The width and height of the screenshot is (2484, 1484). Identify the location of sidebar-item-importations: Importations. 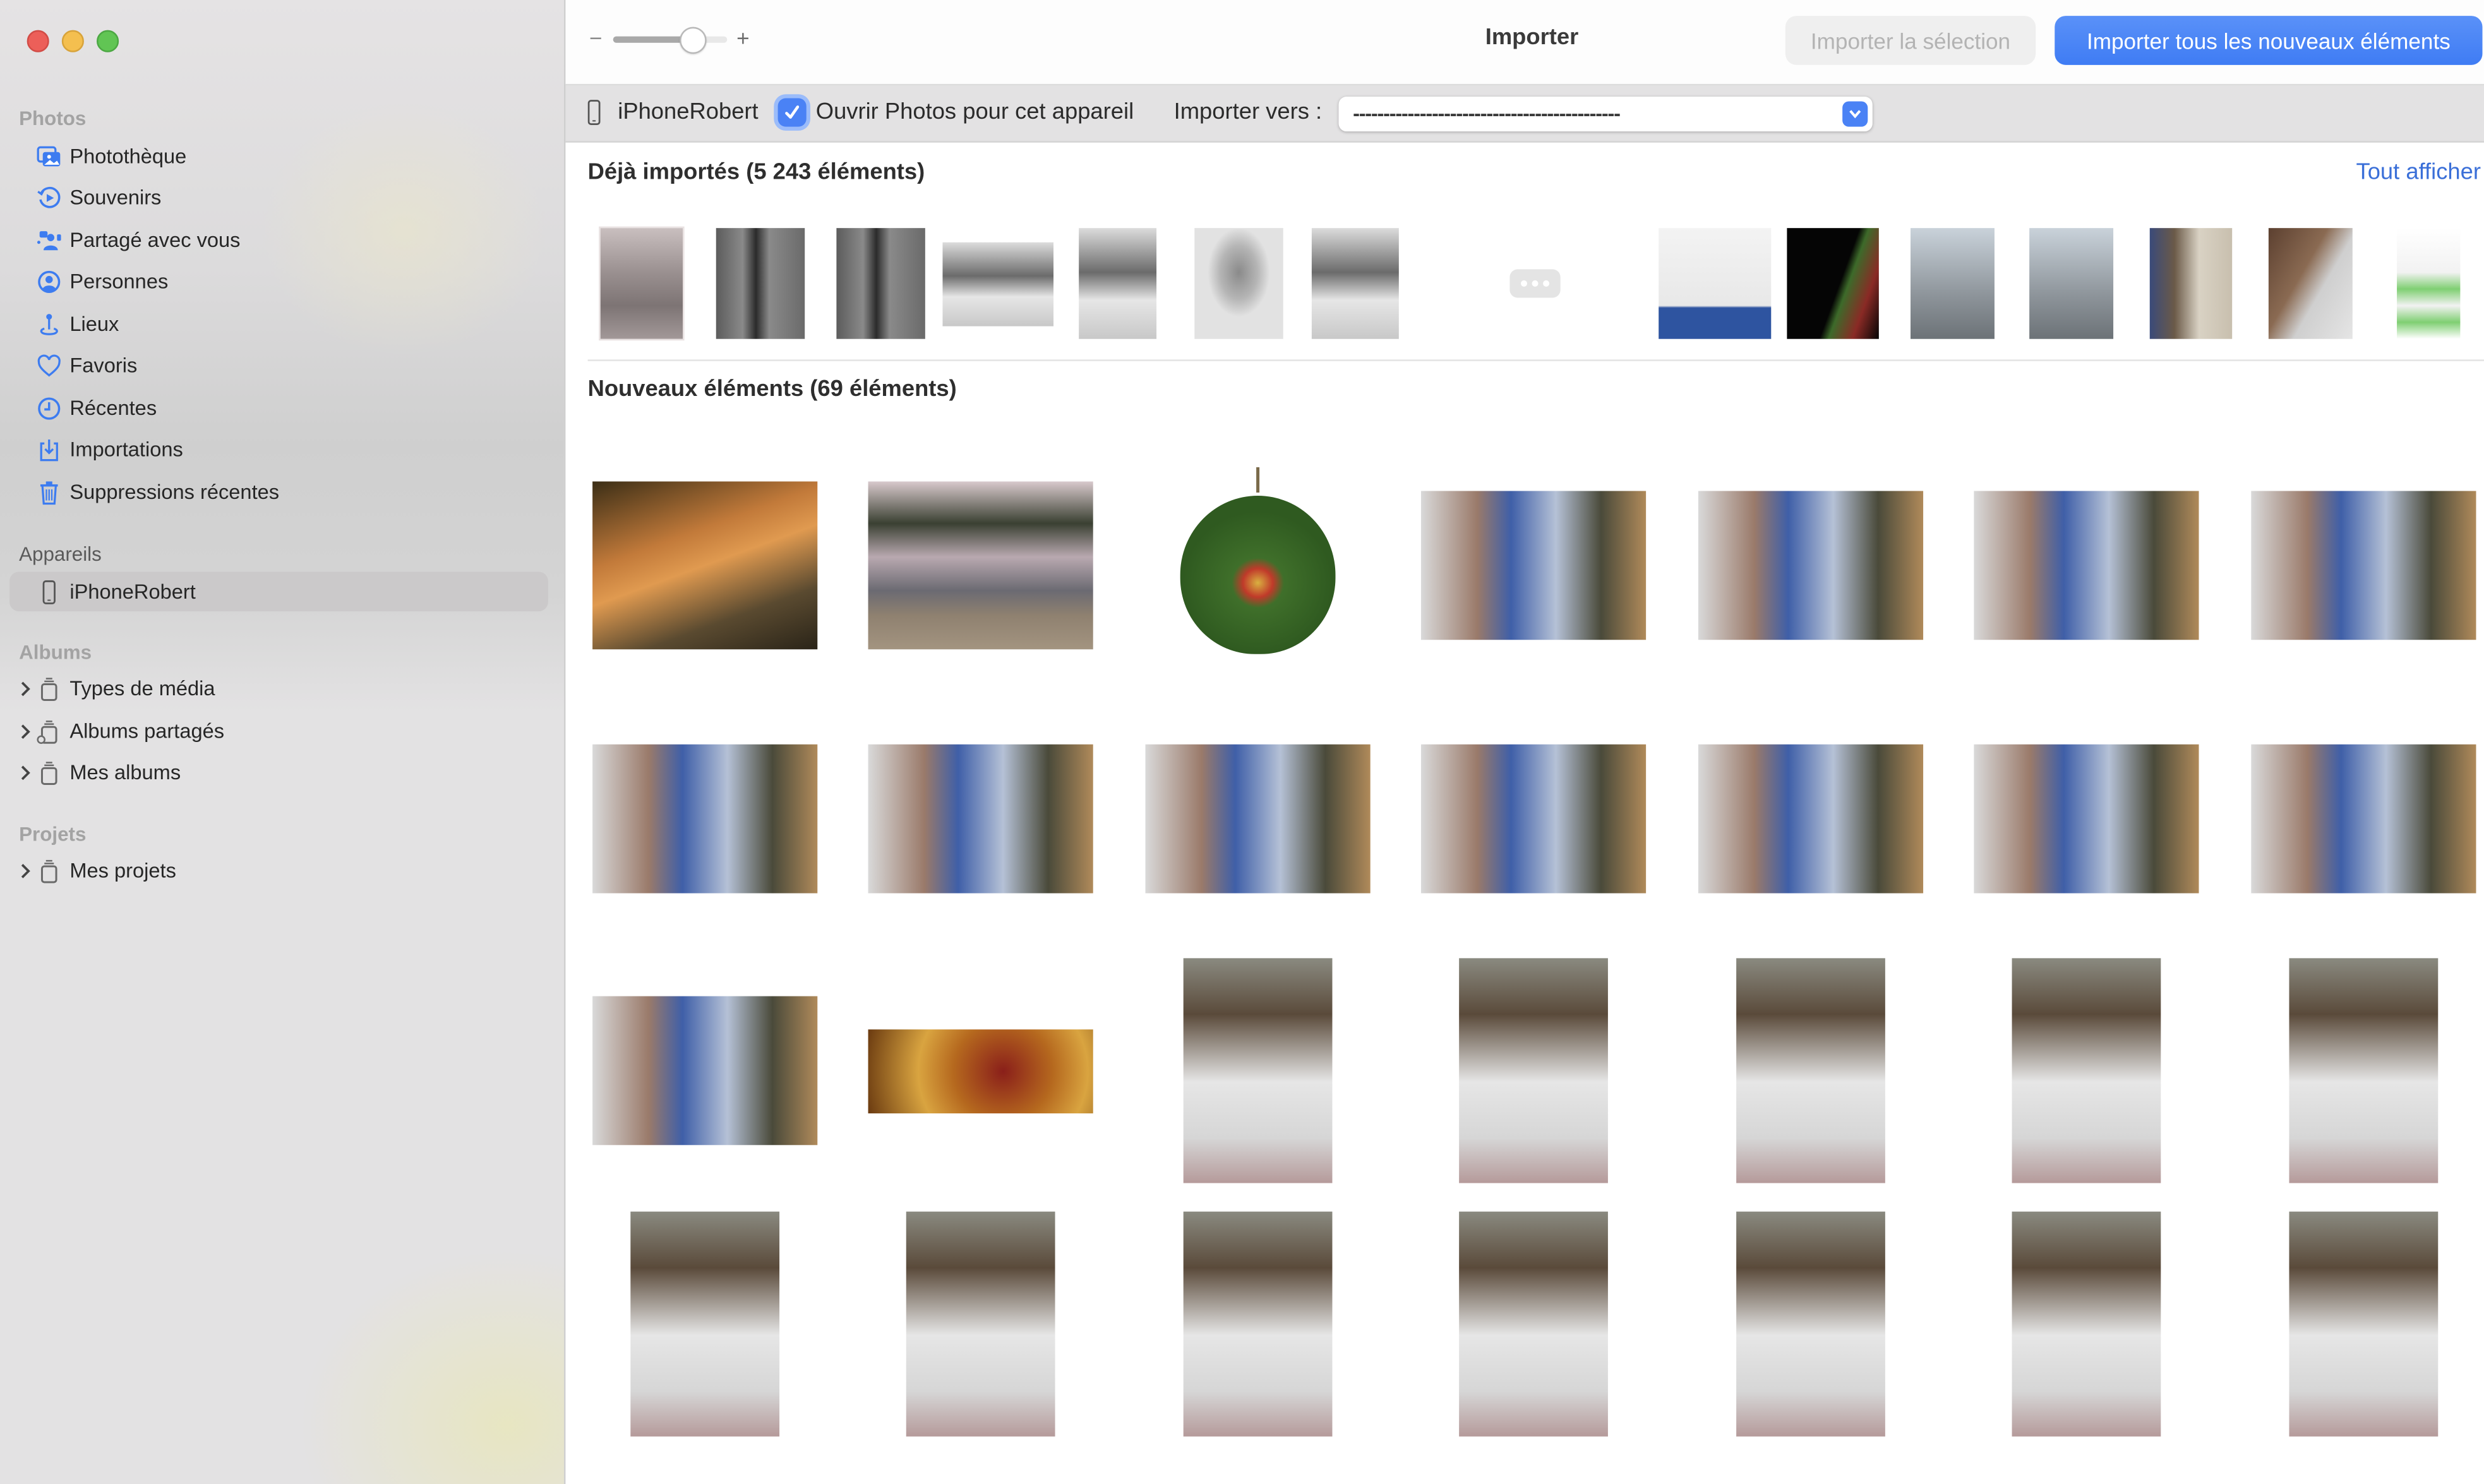
(278, 449).